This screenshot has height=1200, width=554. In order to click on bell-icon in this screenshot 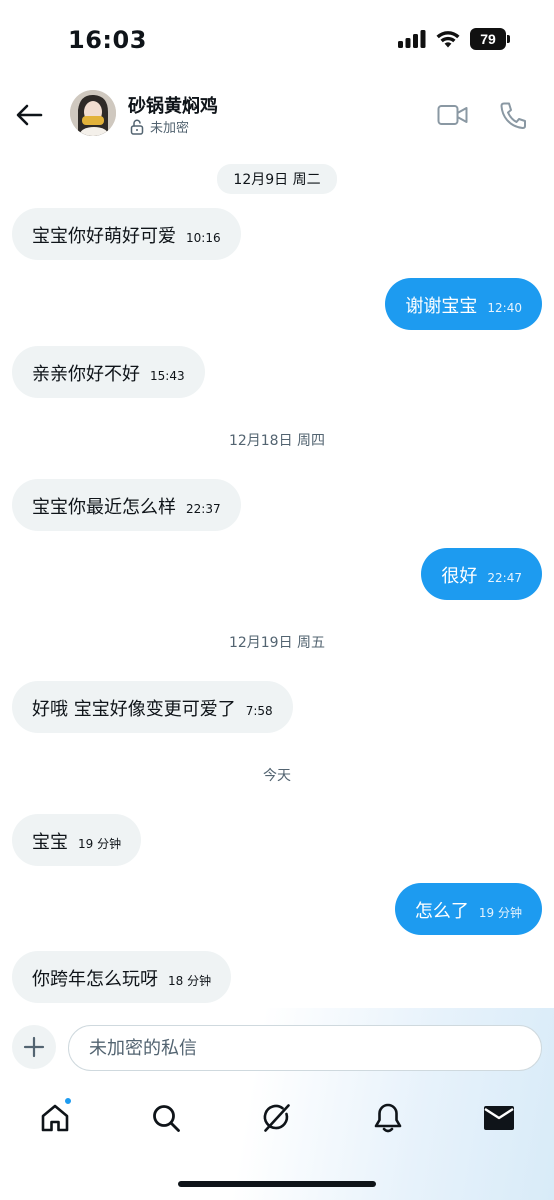, I will do `click(388, 1118)`.